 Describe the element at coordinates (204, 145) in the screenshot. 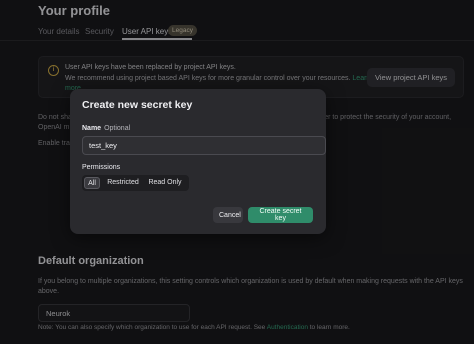

I see `key-name-input` at that location.